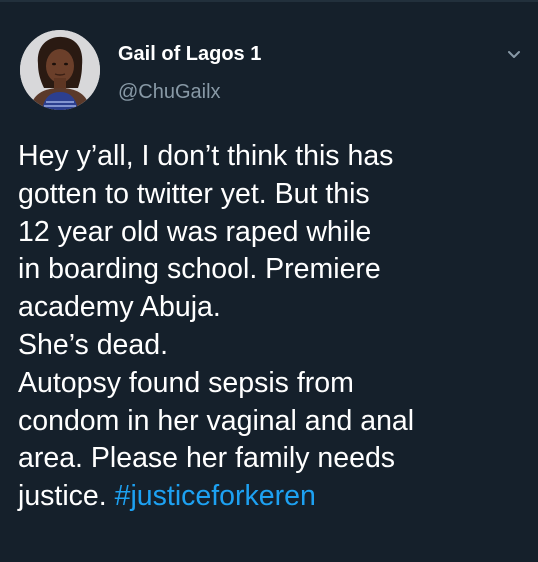 The height and width of the screenshot is (562, 538). I want to click on tweet-text-line: She’s dead., so click(93, 344).